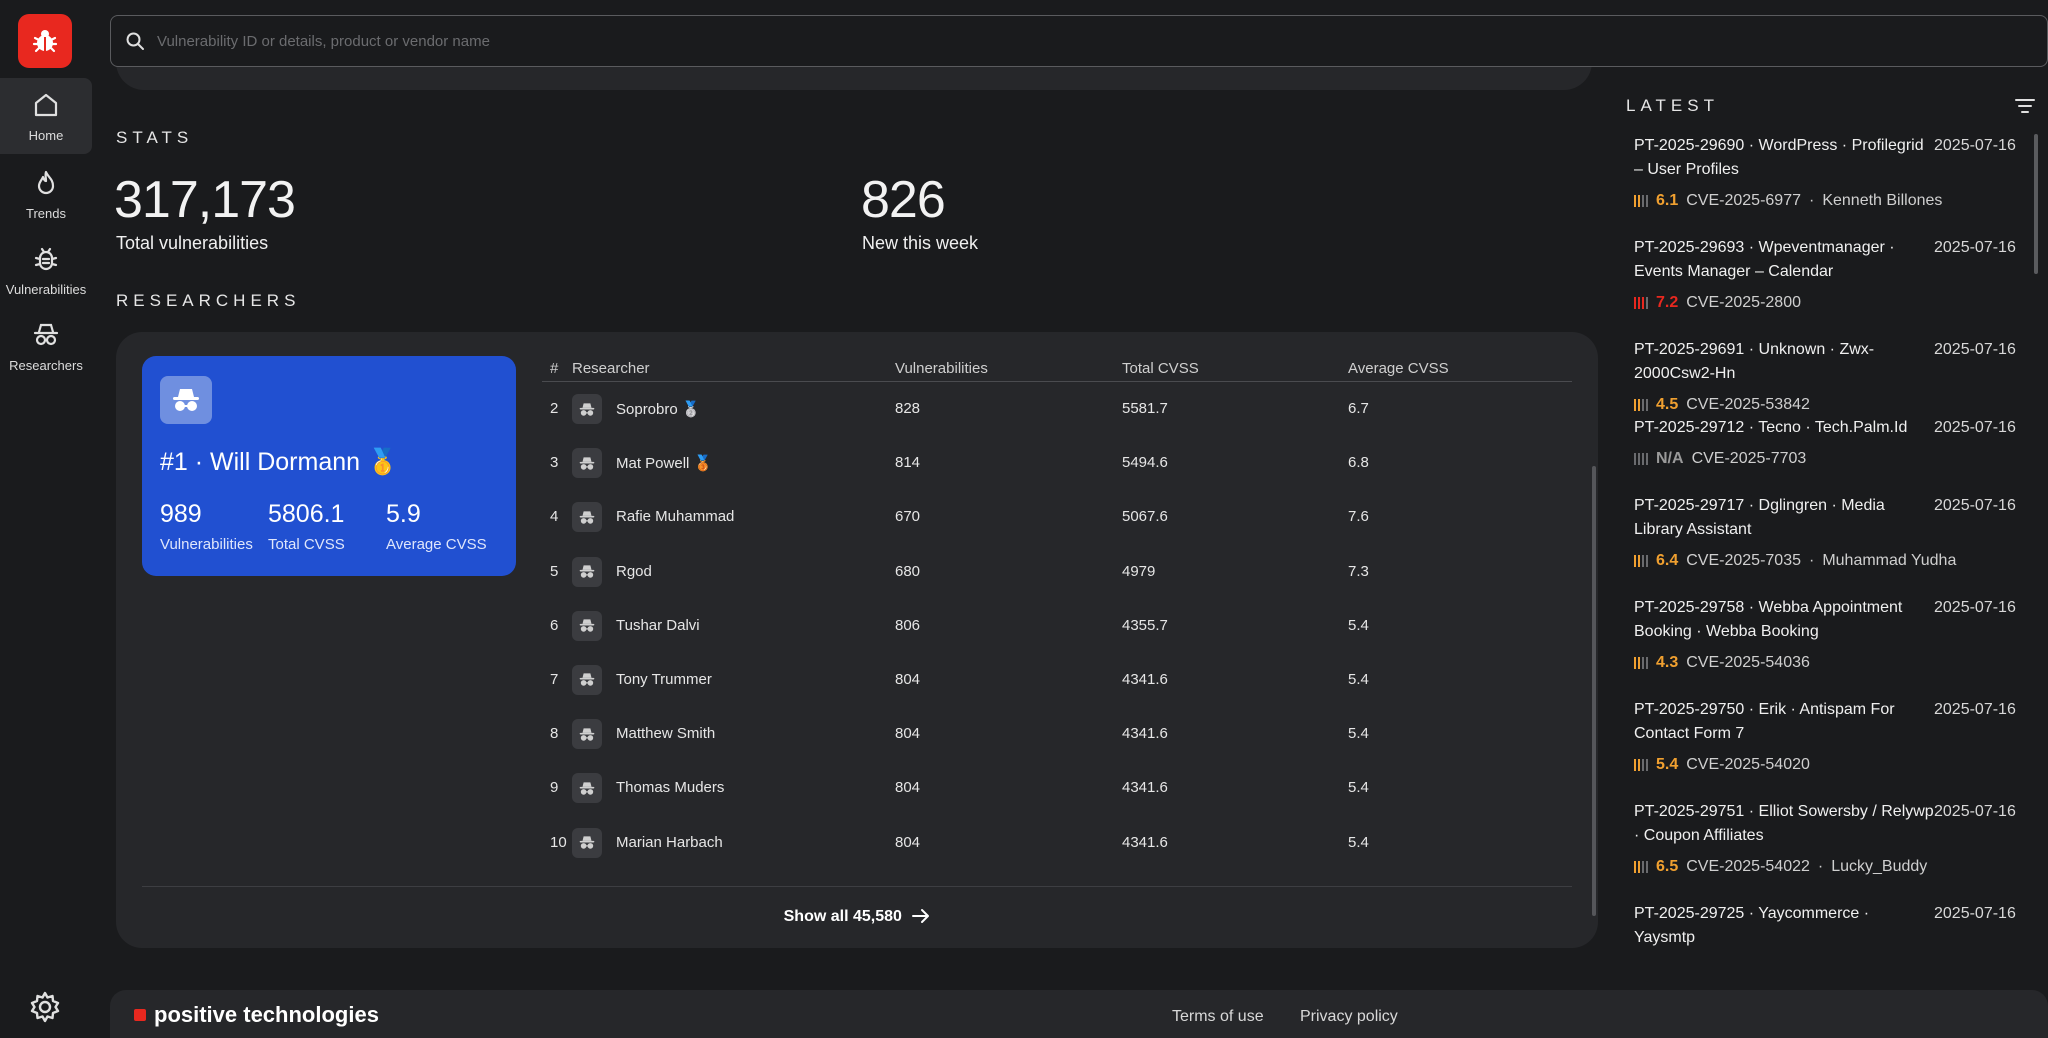  Describe the element at coordinates (46, 346) in the screenshot. I see `nav-researchers: Researchers` at that location.